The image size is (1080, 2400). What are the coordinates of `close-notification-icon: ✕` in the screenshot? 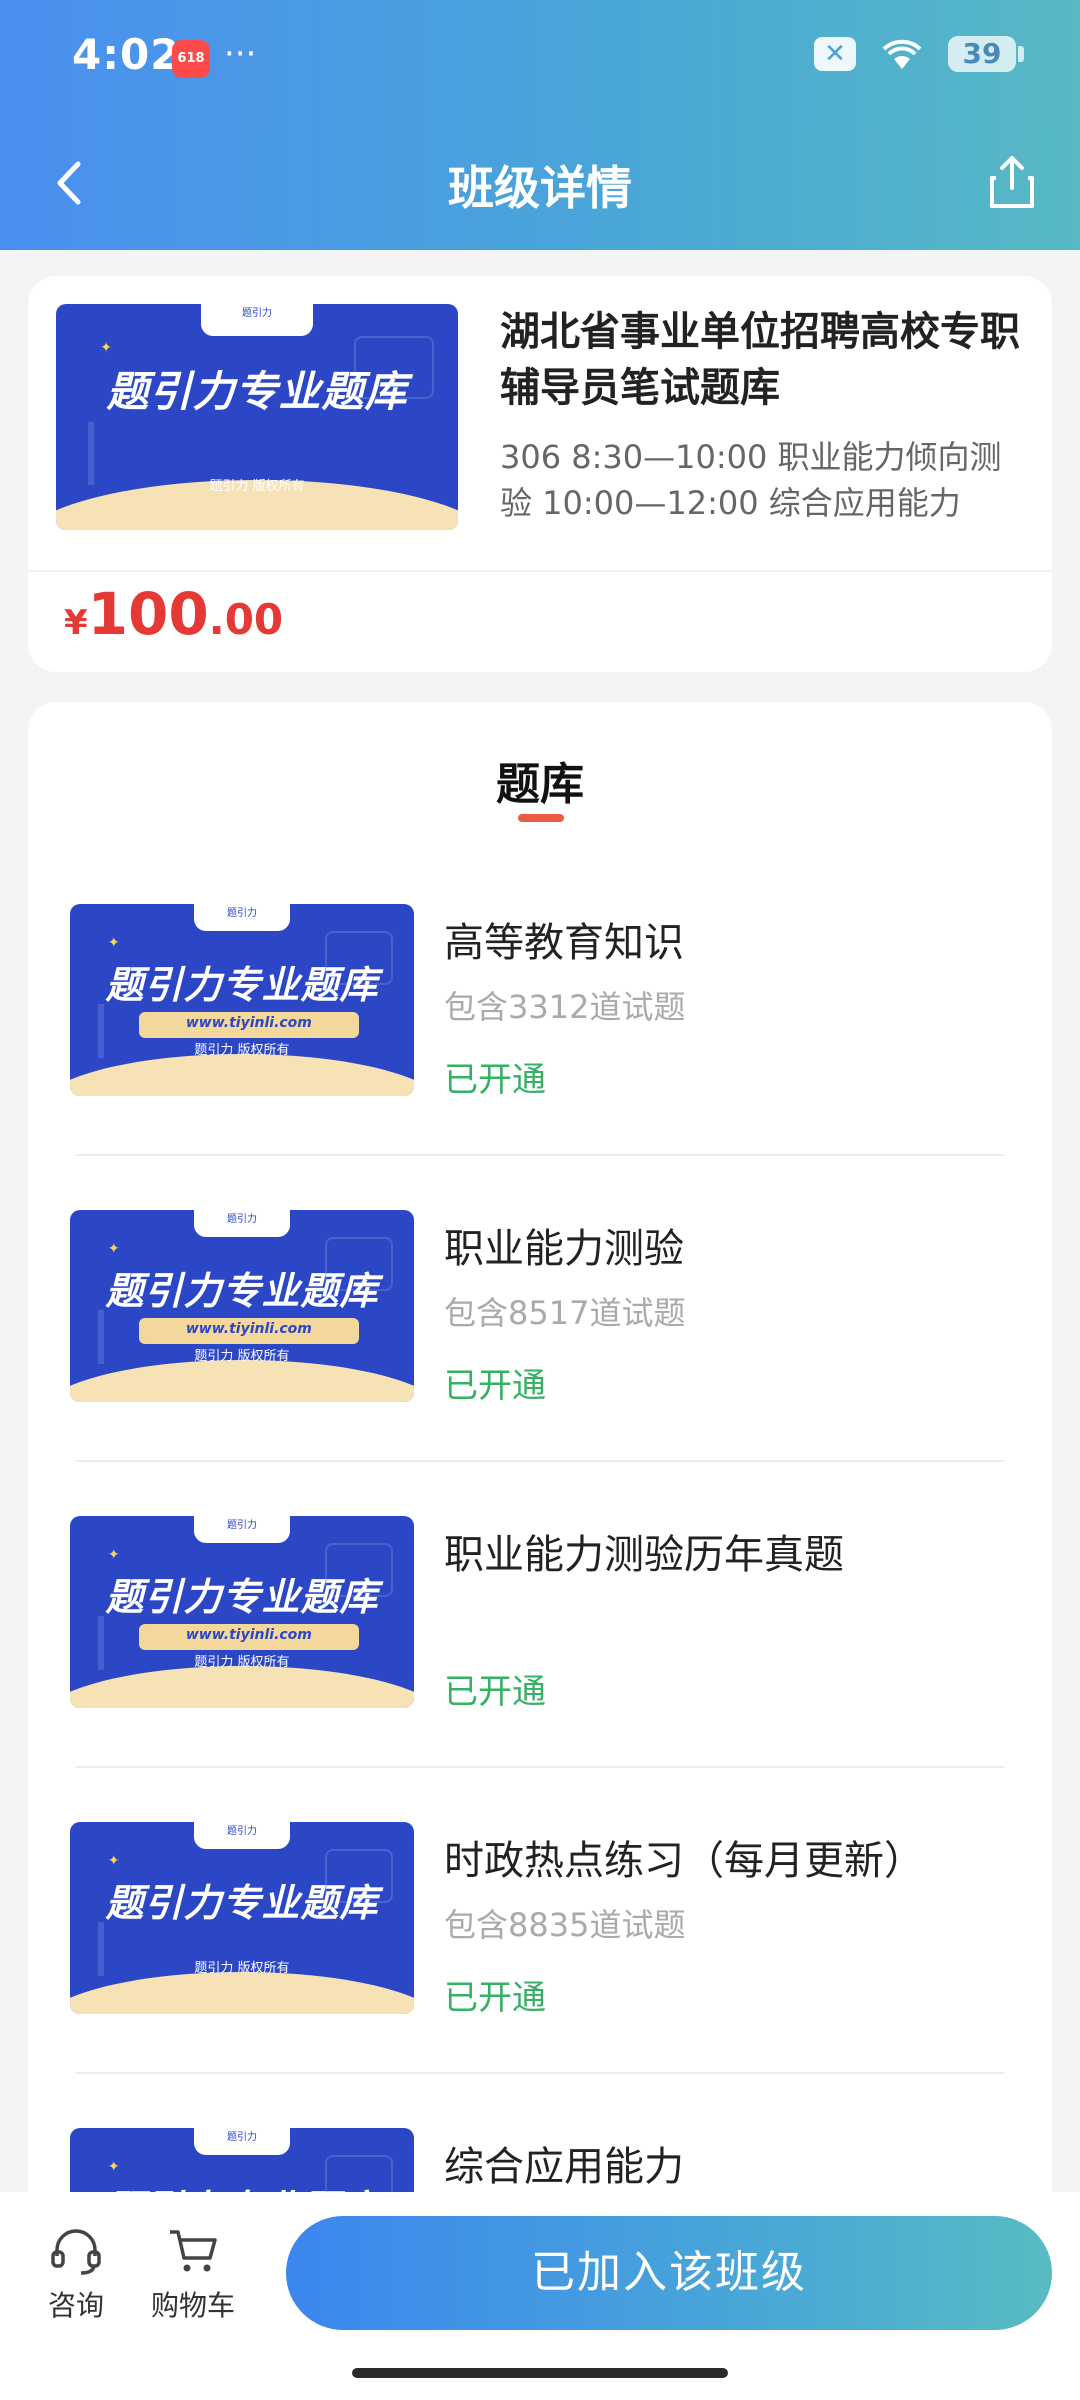 It's located at (835, 54).